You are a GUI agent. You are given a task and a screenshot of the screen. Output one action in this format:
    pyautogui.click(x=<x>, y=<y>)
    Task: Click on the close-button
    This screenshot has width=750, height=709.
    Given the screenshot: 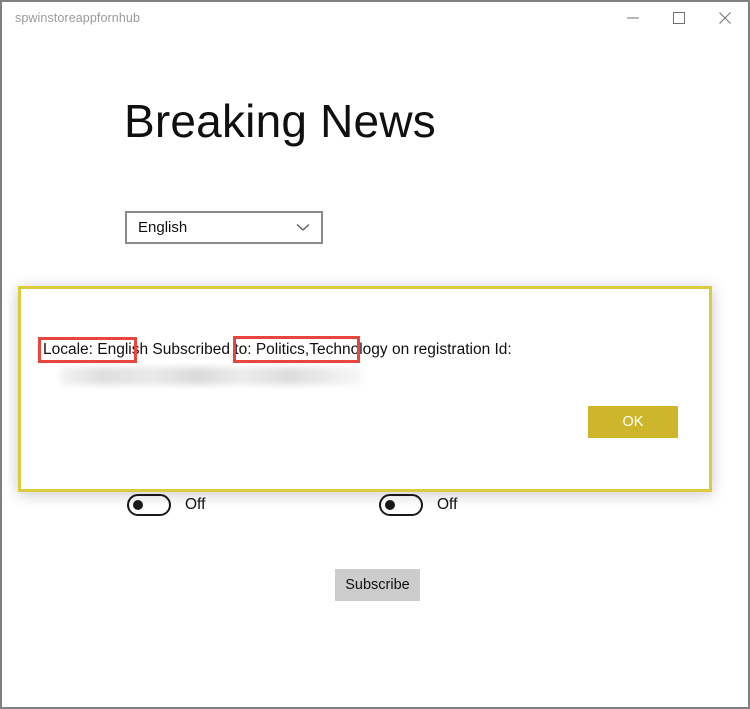 What is the action you would take?
    pyautogui.click(x=725, y=18)
    